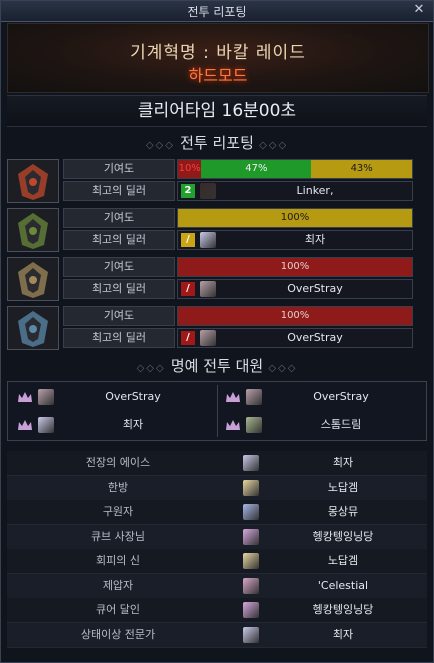  Describe the element at coordinates (112, 425) in the screenshot. I see `honor-member: 최자` at that location.